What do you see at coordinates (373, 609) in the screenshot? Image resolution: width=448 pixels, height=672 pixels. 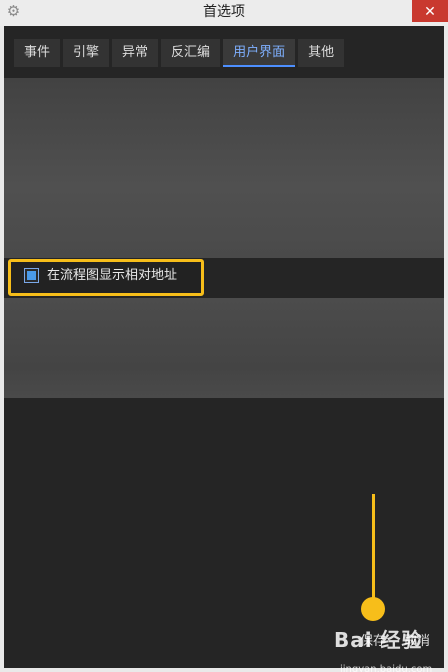 I see `annotation-pointer-dot` at bounding box center [373, 609].